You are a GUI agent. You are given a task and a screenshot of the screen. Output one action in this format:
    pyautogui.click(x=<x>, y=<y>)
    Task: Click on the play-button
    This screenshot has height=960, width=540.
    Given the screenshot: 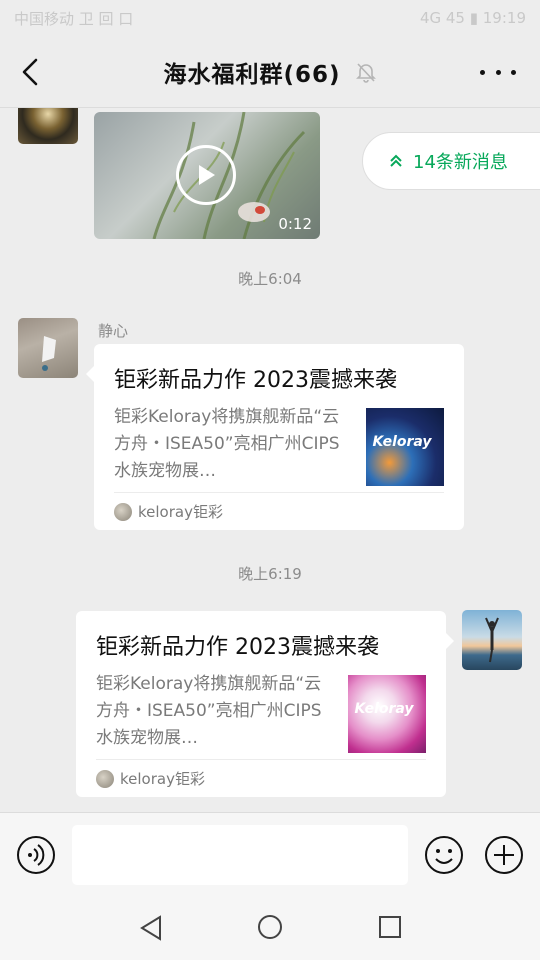 What is the action you would take?
    pyautogui.click(x=206, y=175)
    